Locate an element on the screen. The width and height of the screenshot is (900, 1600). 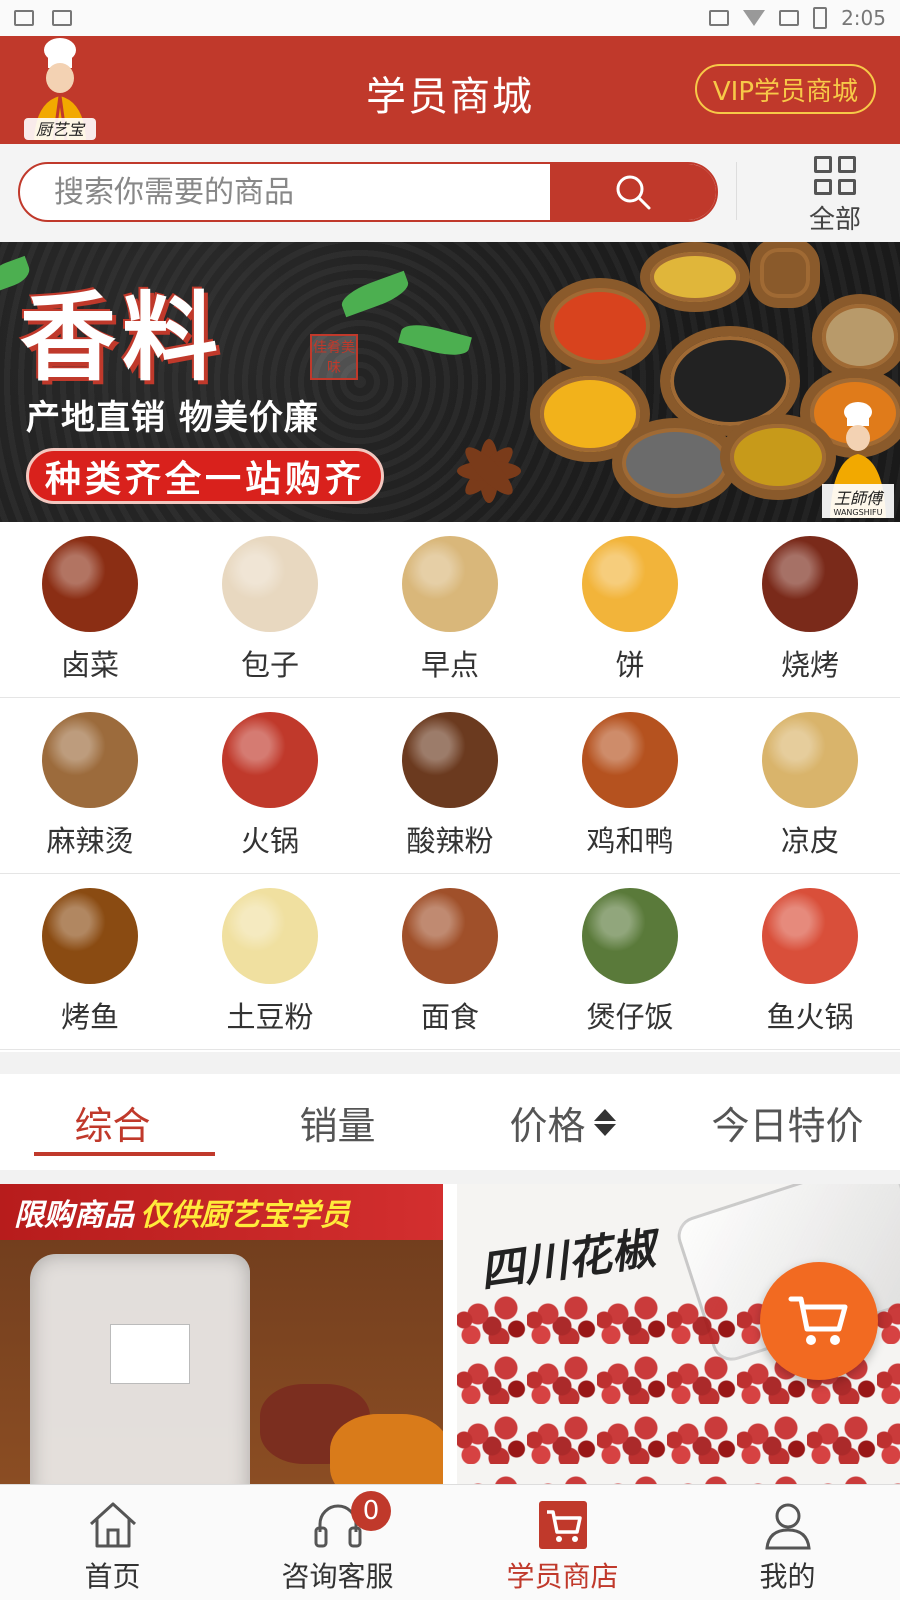
cart-icon is located at coordinates (818, 1320).